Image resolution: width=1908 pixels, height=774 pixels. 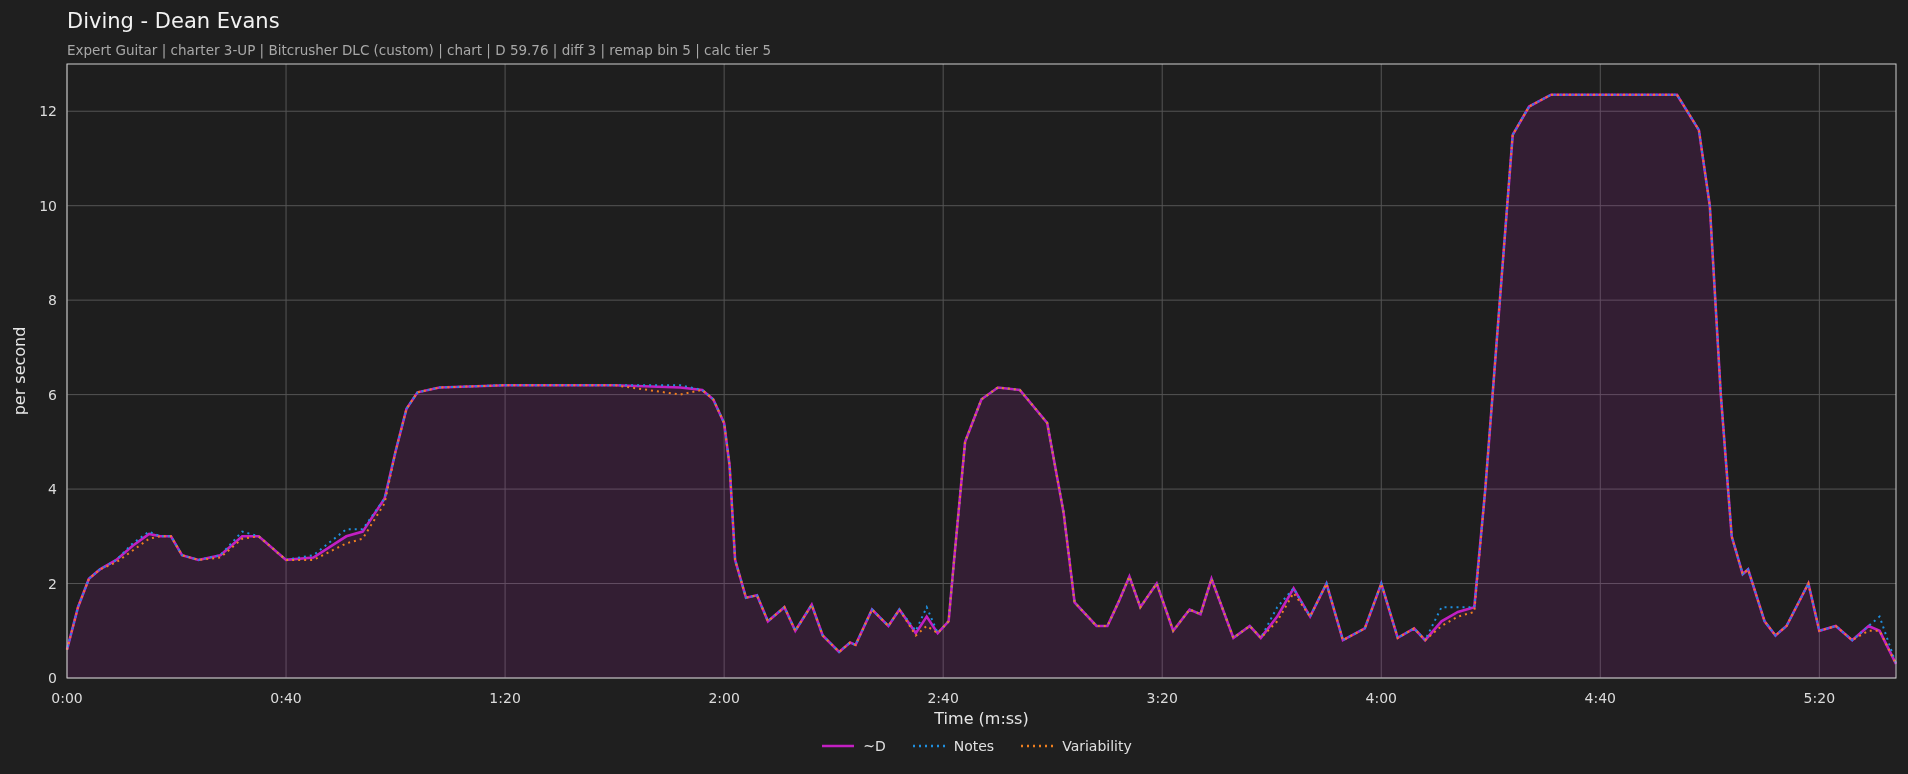 What do you see at coordinates (48, 111) in the screenshot?
I see `tick-label: 12` at bounding box center [48, 111].